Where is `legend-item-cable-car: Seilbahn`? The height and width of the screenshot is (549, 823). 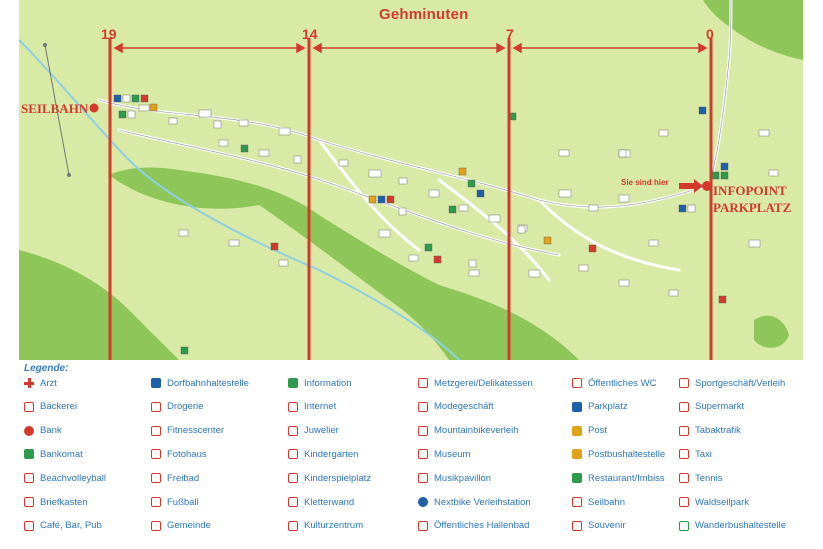 legend-item-cable-car: Seilbahn is located at coordinates (598, 502).